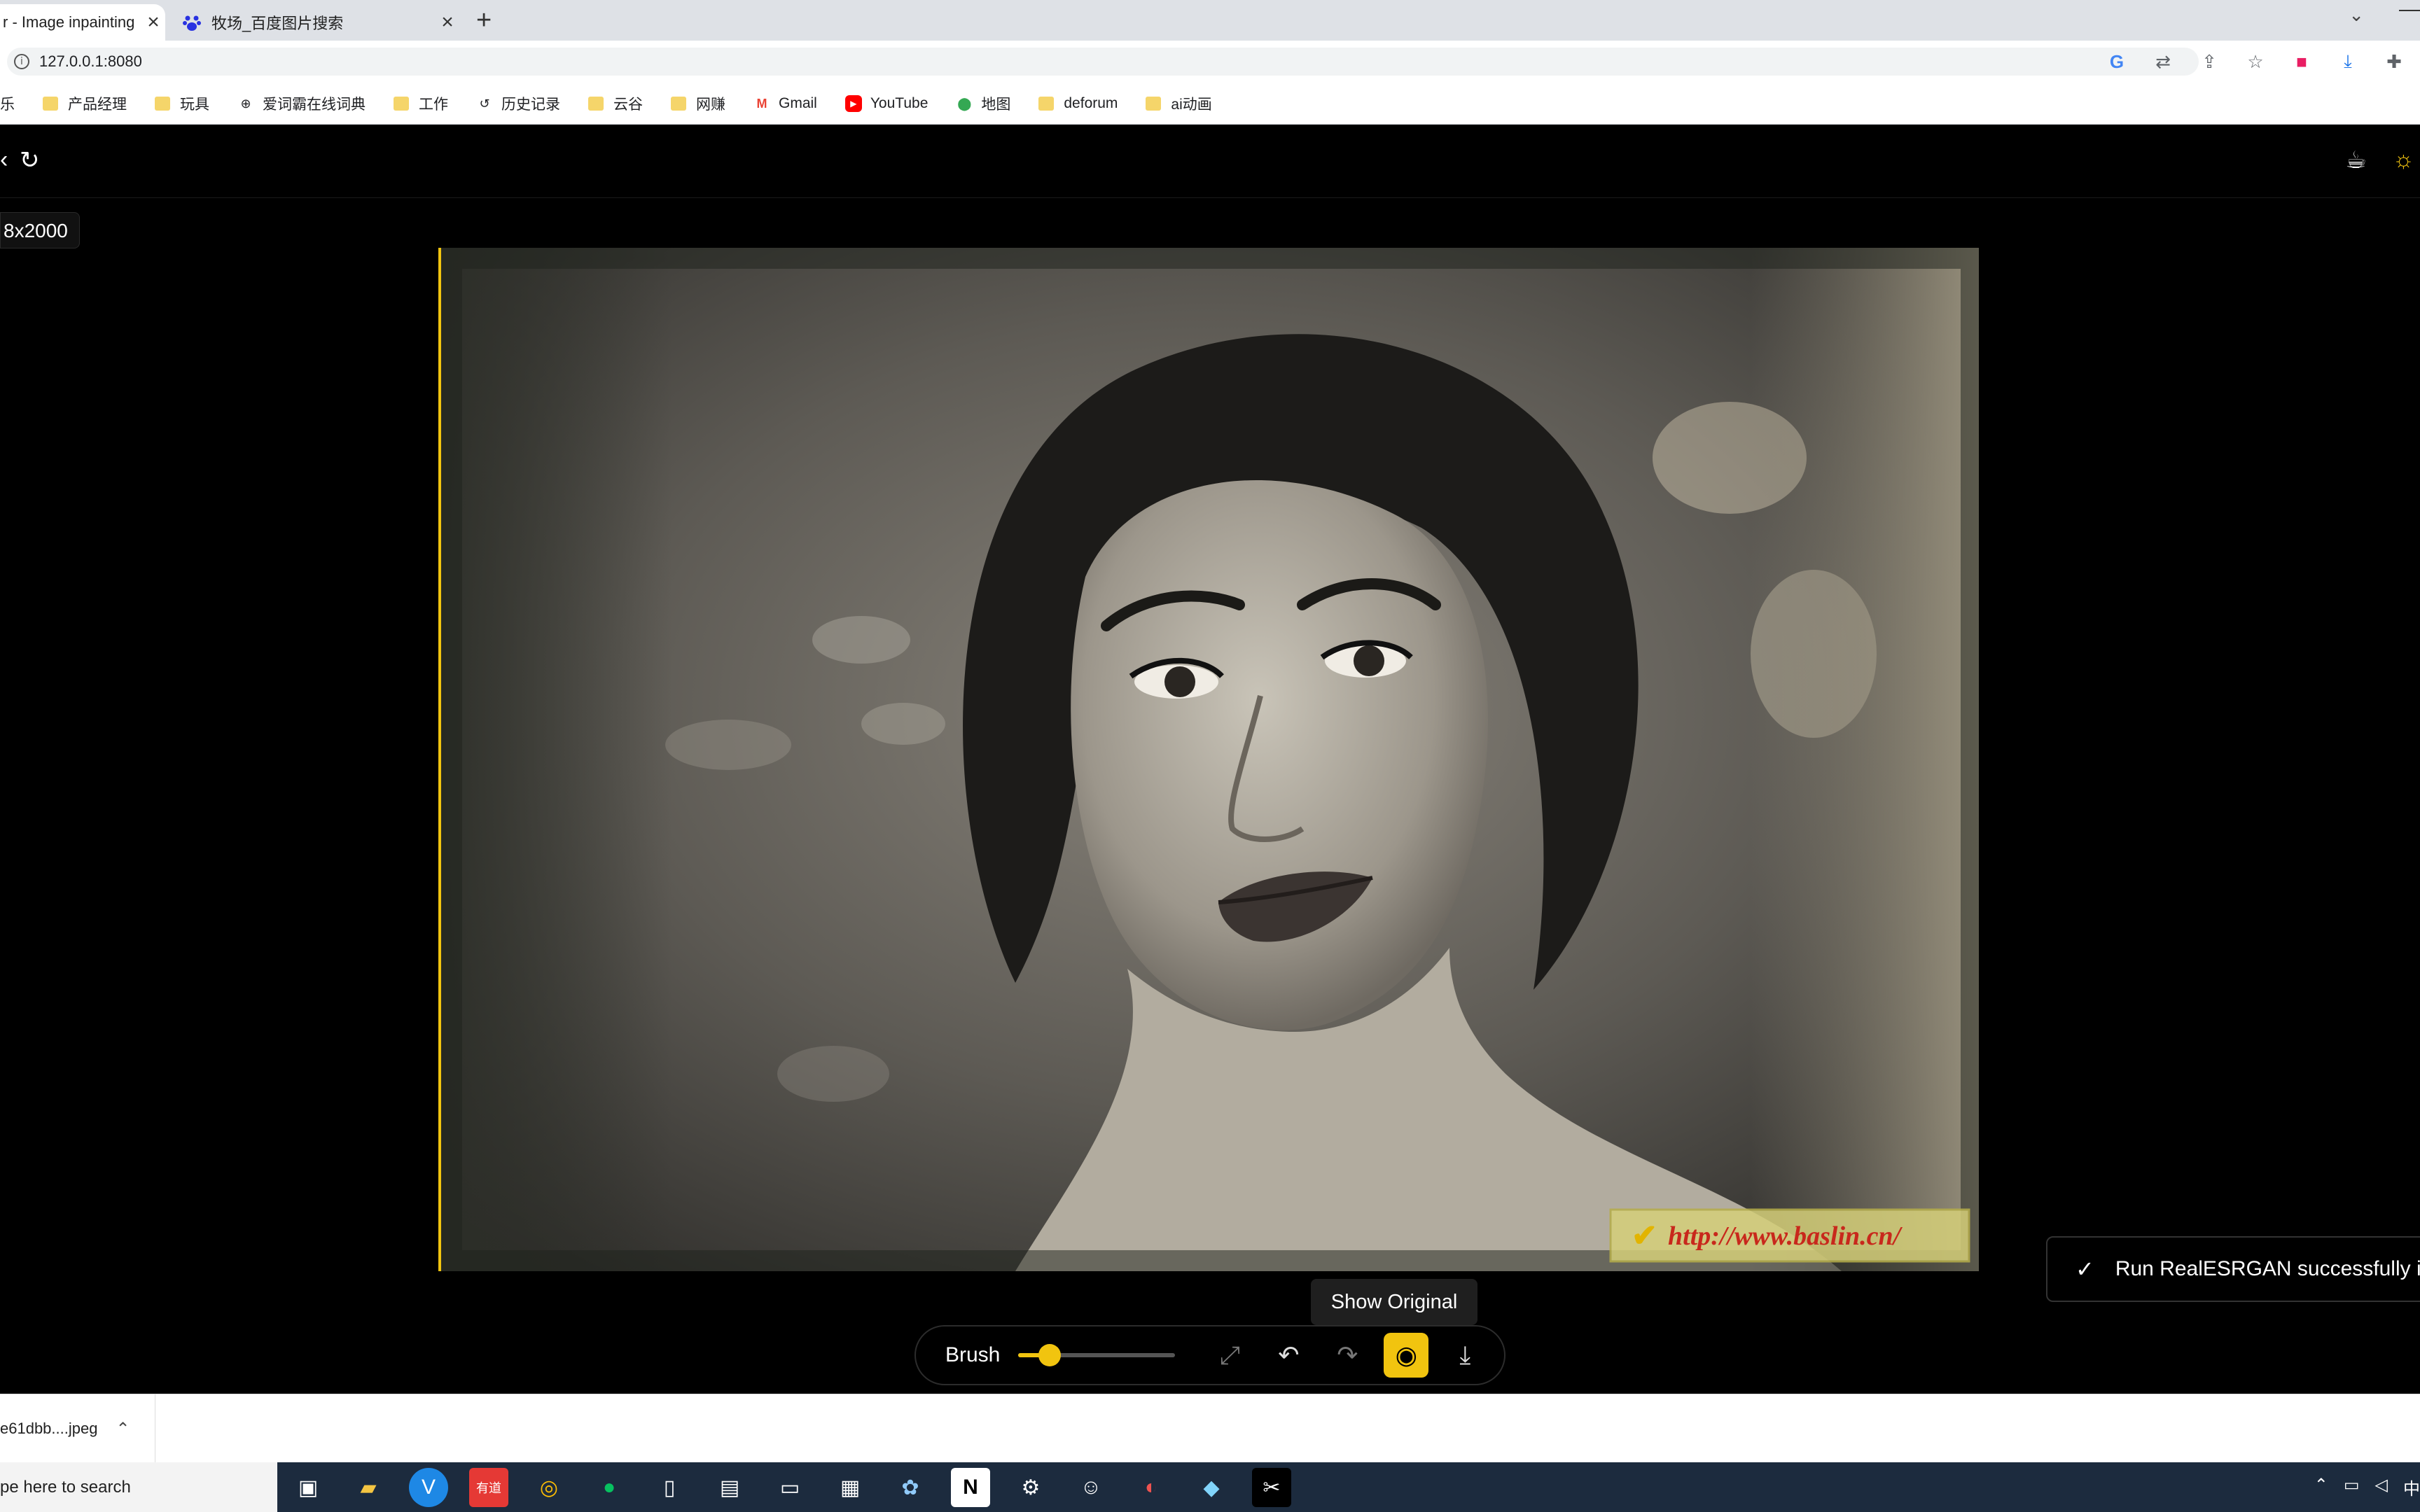 The width and height of the screenshot is (2420, 1512). What do you see at coordinates (85, 103) in the screenshot?
I see `bookmark-folder: 产品经理` at bounding box center [85, 103].